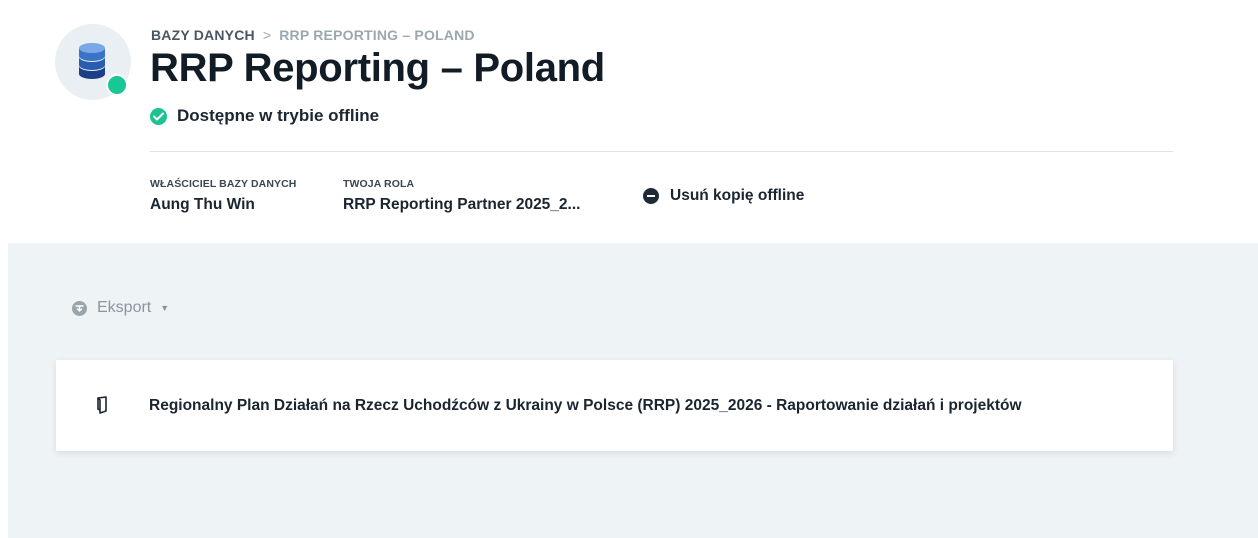 Image resolution: width=1258 pixels, height=538 pixels. Describe the element at coordinates (79, 308) in the screenshot. I see `export-icon` at that location.